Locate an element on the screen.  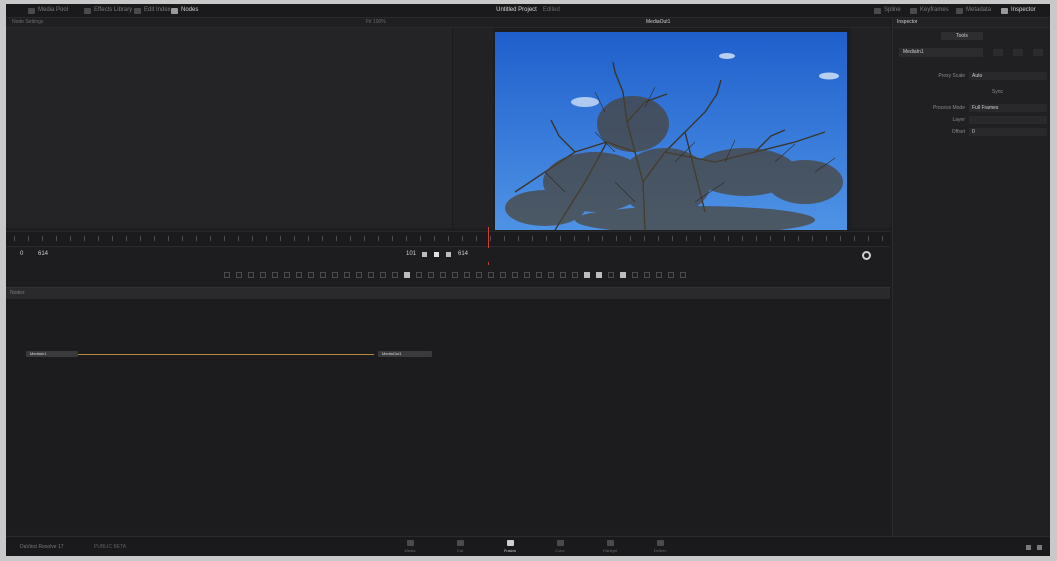
end-frame: 614 is located at coordinates (463, 254).